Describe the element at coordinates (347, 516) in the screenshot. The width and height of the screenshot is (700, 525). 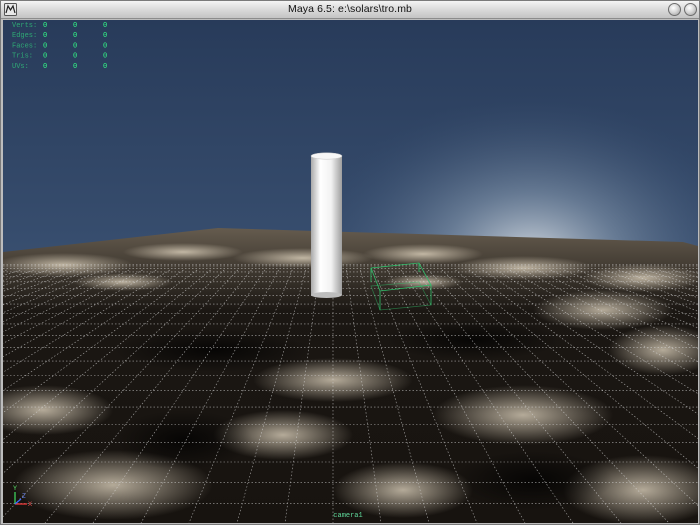
I see `camera-label: camera1` at that location.